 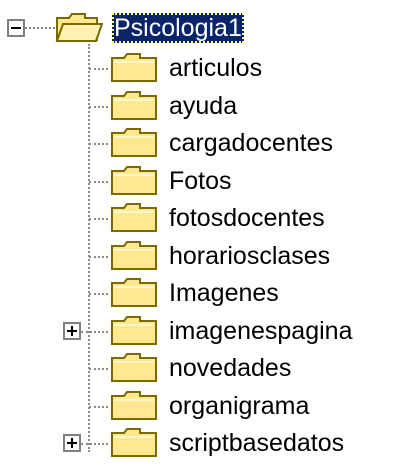 I want to click on tree-node-item: Imagenes, so click(x=195, y=293).